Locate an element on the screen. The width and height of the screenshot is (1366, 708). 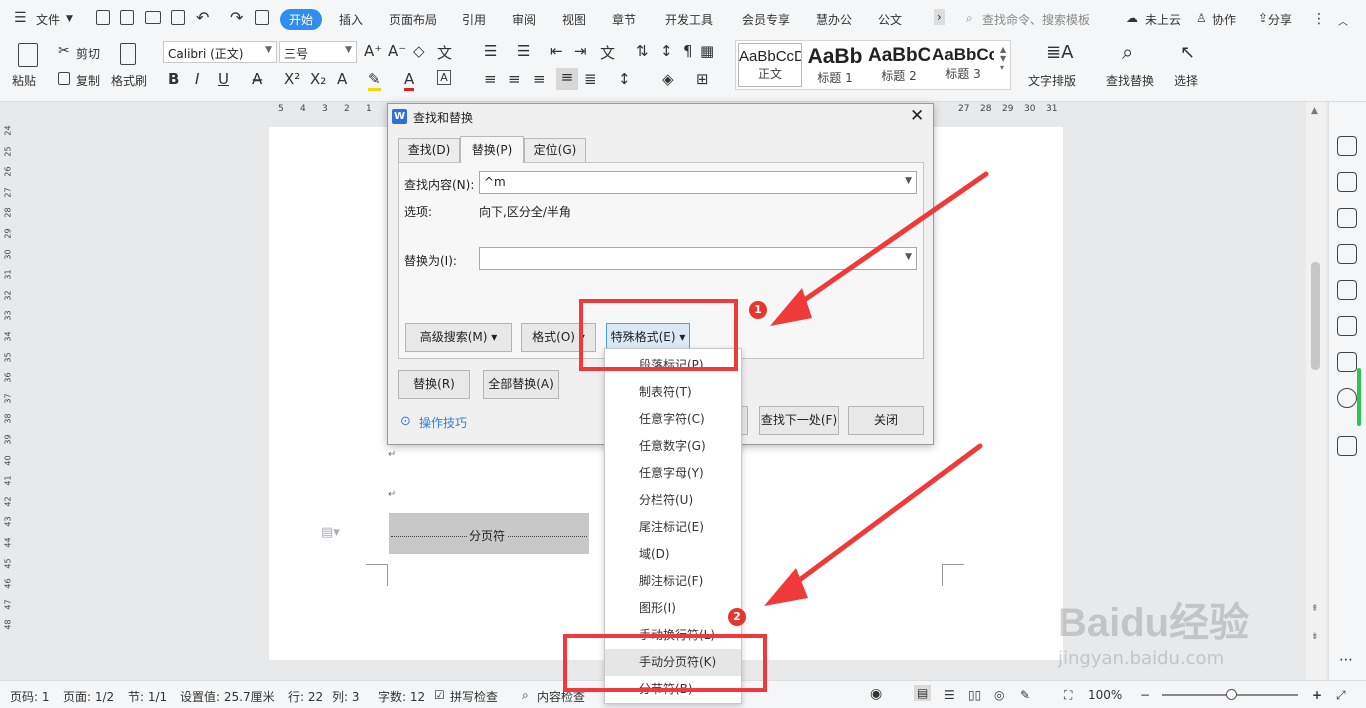
text-effect-icon: A is located at coordinates (342, 79).